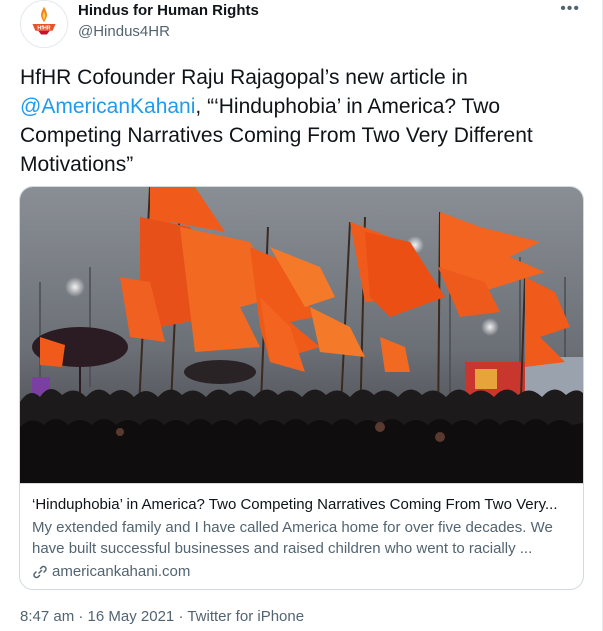 Image resolution: width=603 pixels, height=631 pixels. I want to click on card-domain-row: americankahani.com, so click(301, 572).